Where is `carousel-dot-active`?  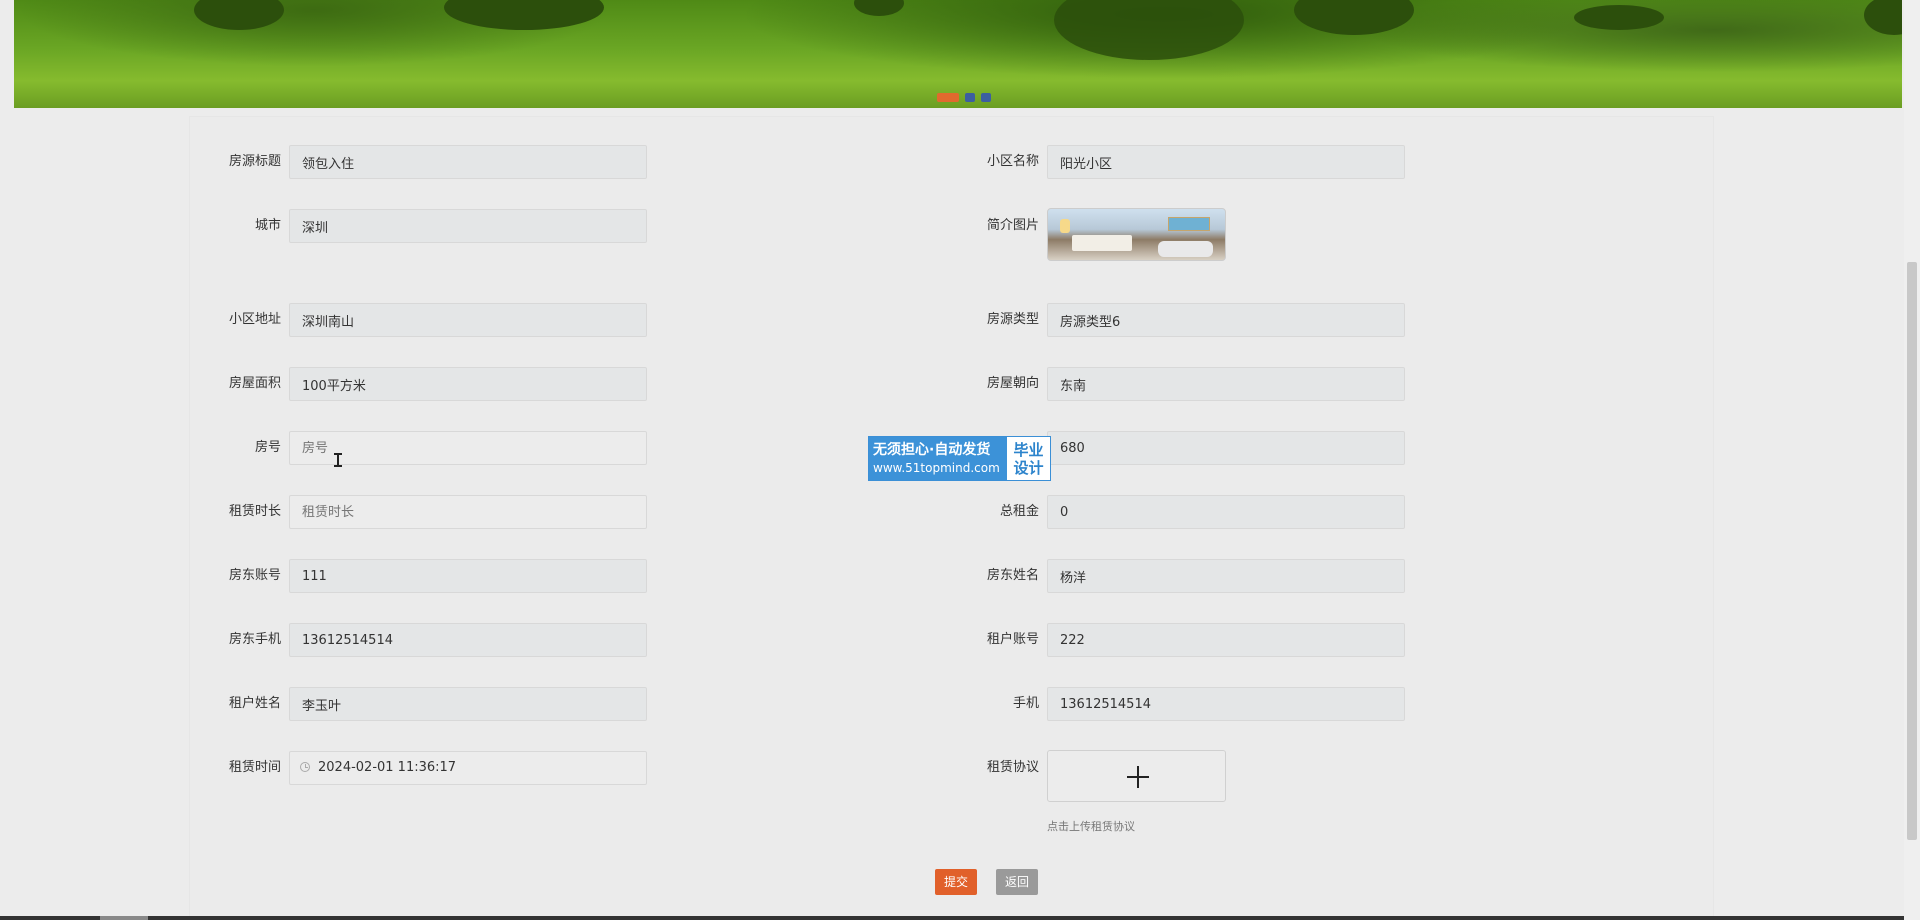 carousel-dot-active is located at coordinates (948, 97).